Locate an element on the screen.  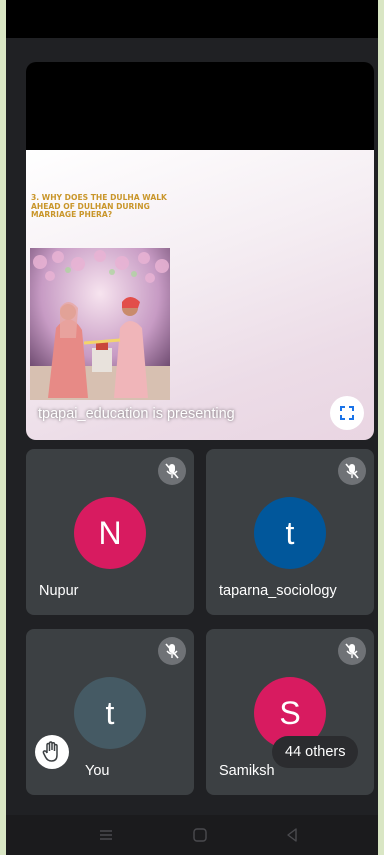
status-bar is located at coordinates (192, 19).